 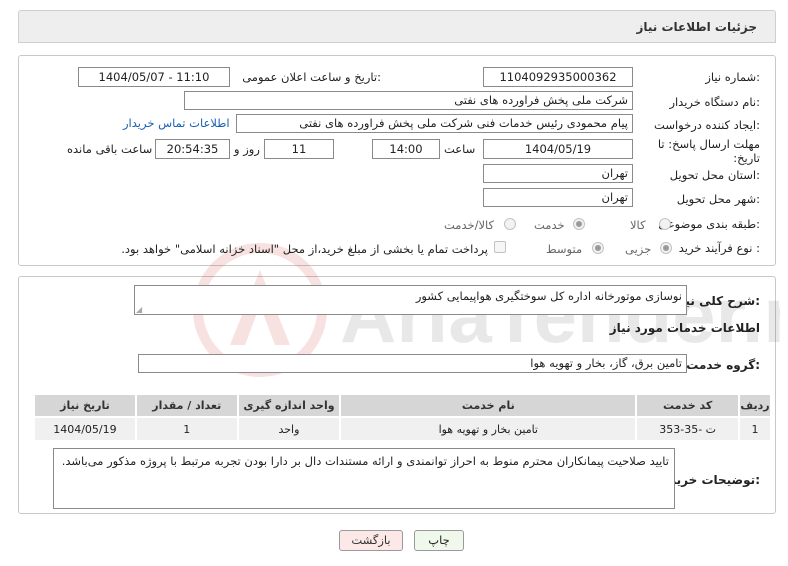 What do you see at coordinates (638, 249) in the screenshot?
I see `process-option-minor-label: جزیی` at bounding box center [638, 249].